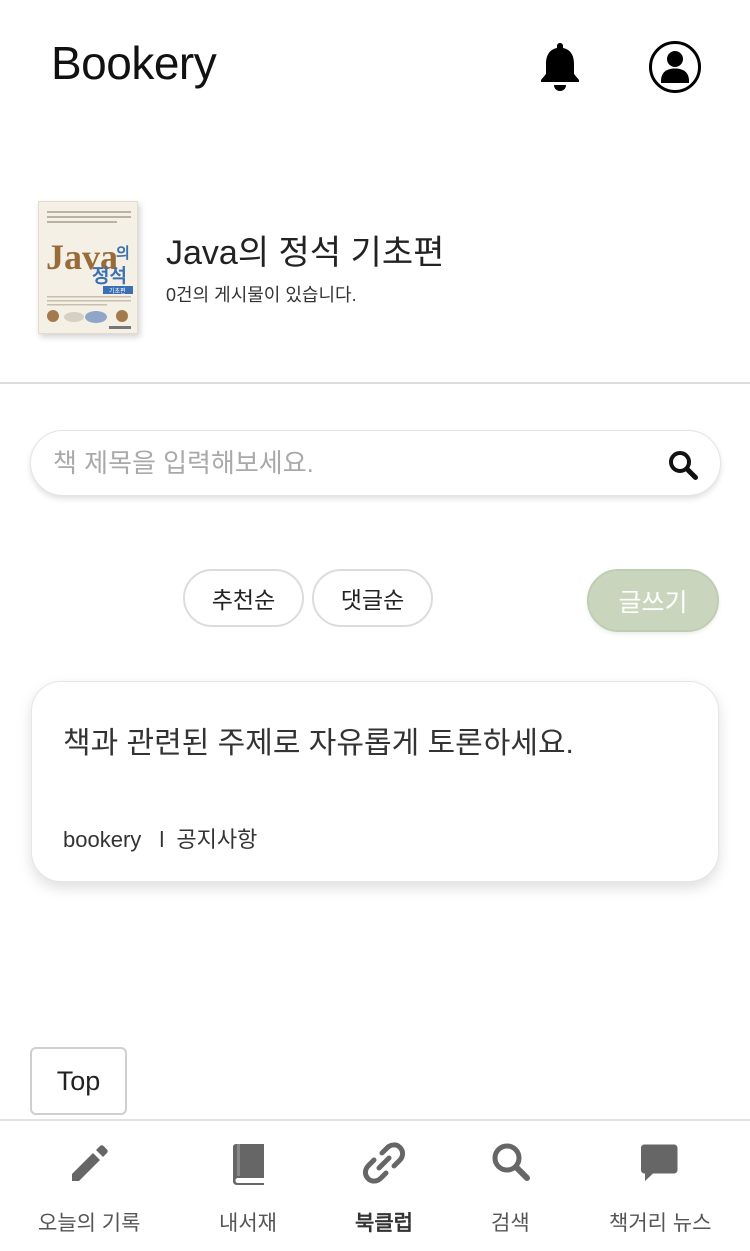  I want to click on nav-label-search: 검색, so click(510, 1223).